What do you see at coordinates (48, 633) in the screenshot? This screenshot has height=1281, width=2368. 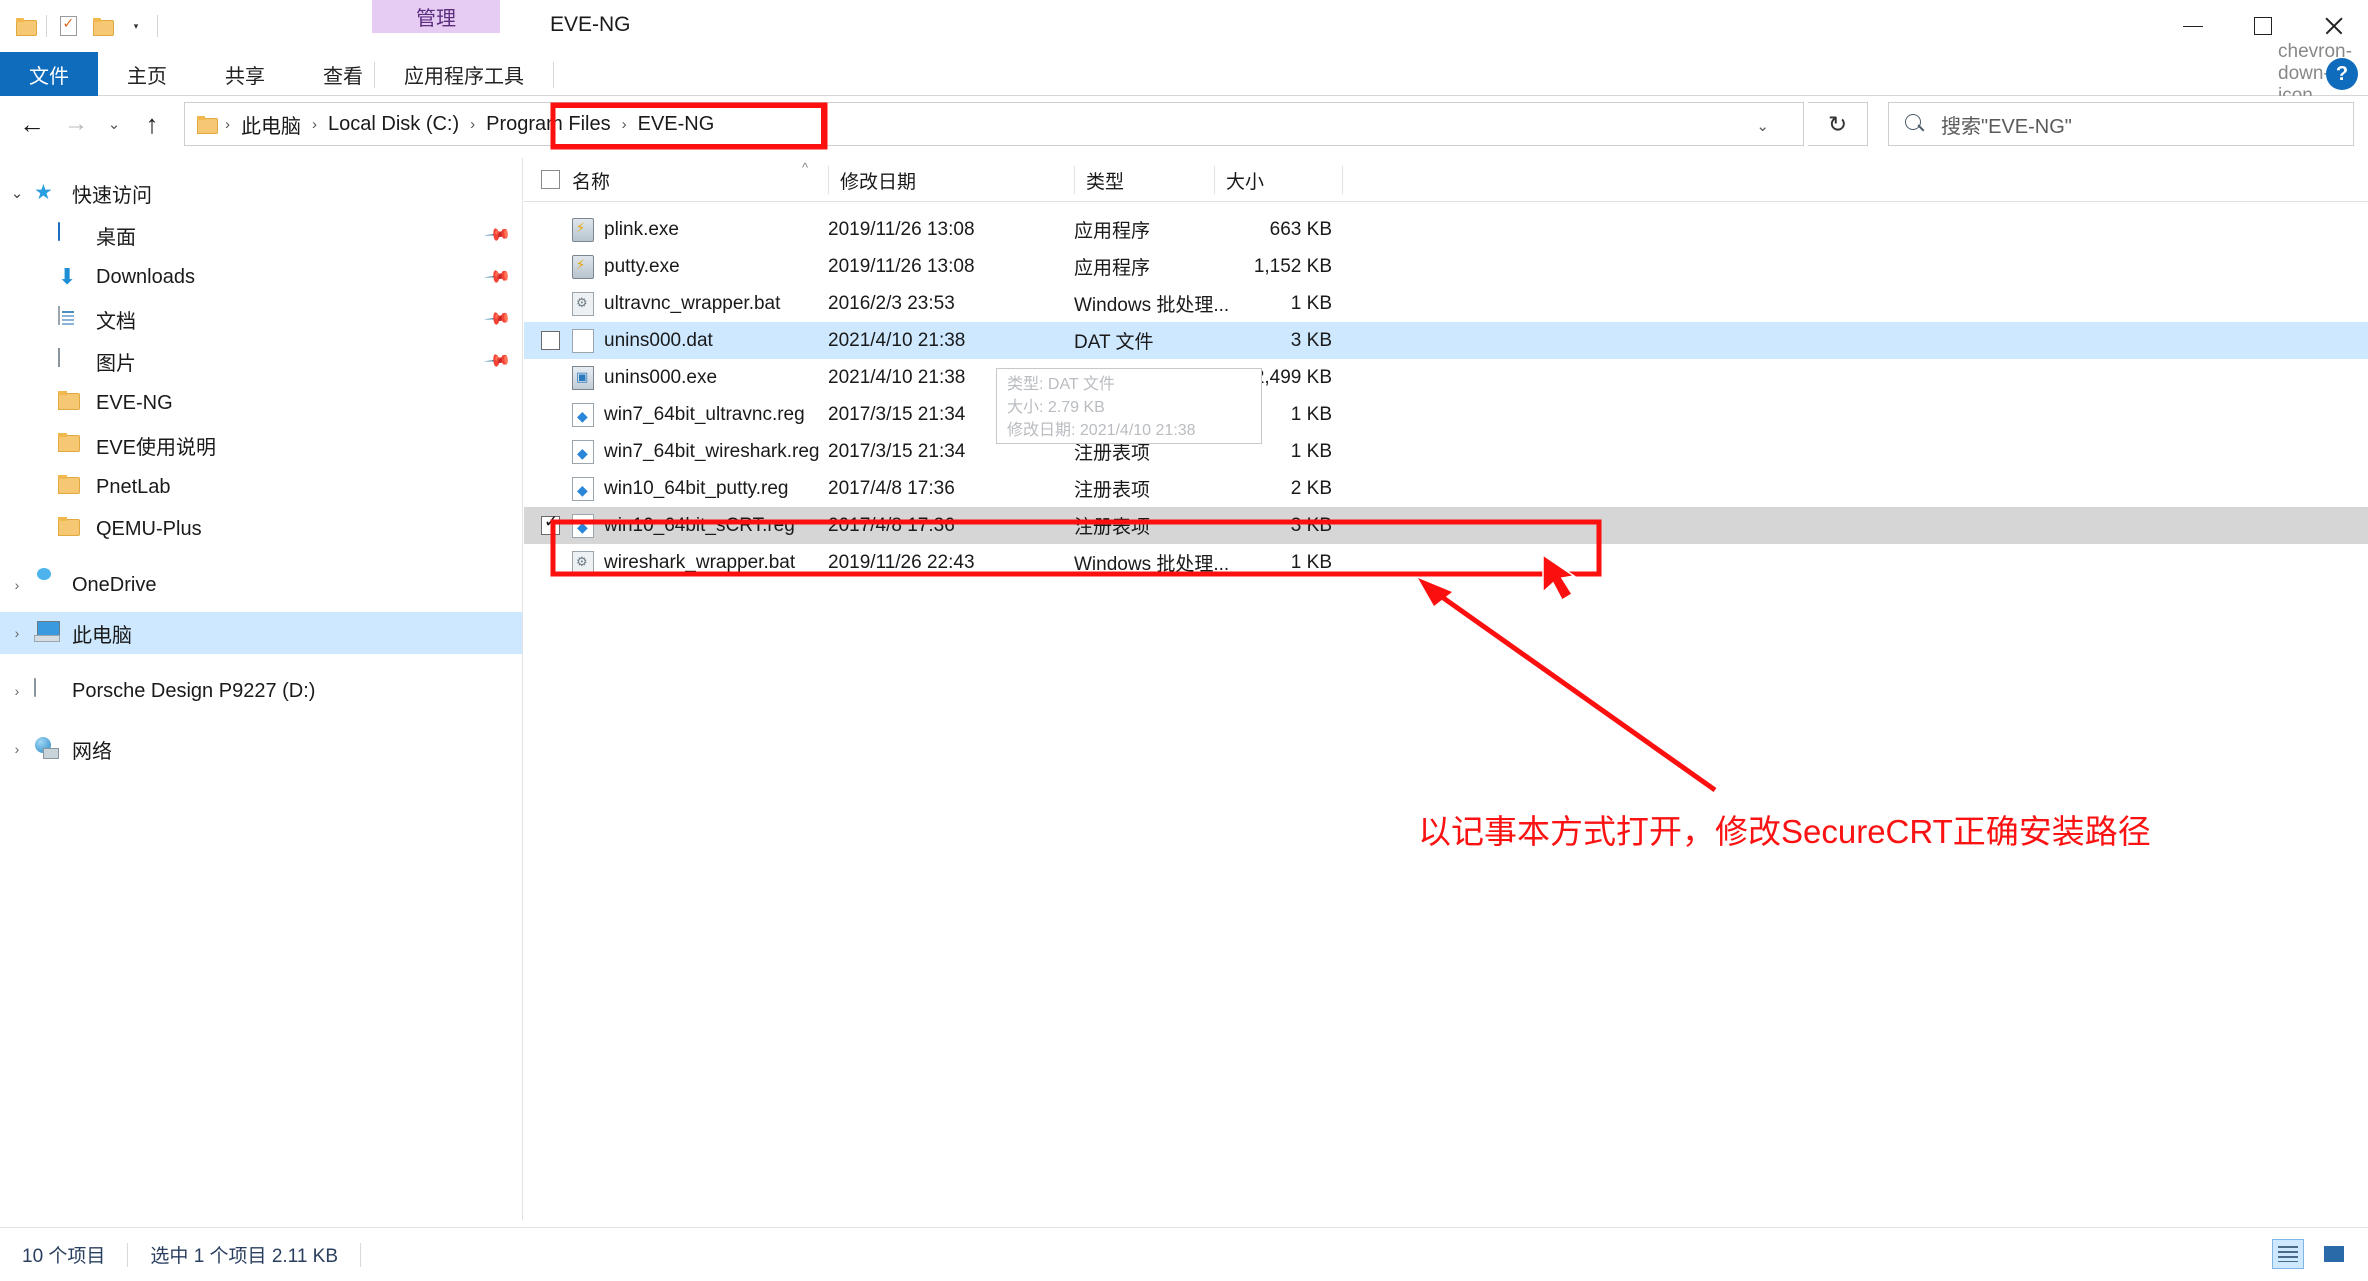 I see `this-pc-icon` at bounding box center [48, 633].